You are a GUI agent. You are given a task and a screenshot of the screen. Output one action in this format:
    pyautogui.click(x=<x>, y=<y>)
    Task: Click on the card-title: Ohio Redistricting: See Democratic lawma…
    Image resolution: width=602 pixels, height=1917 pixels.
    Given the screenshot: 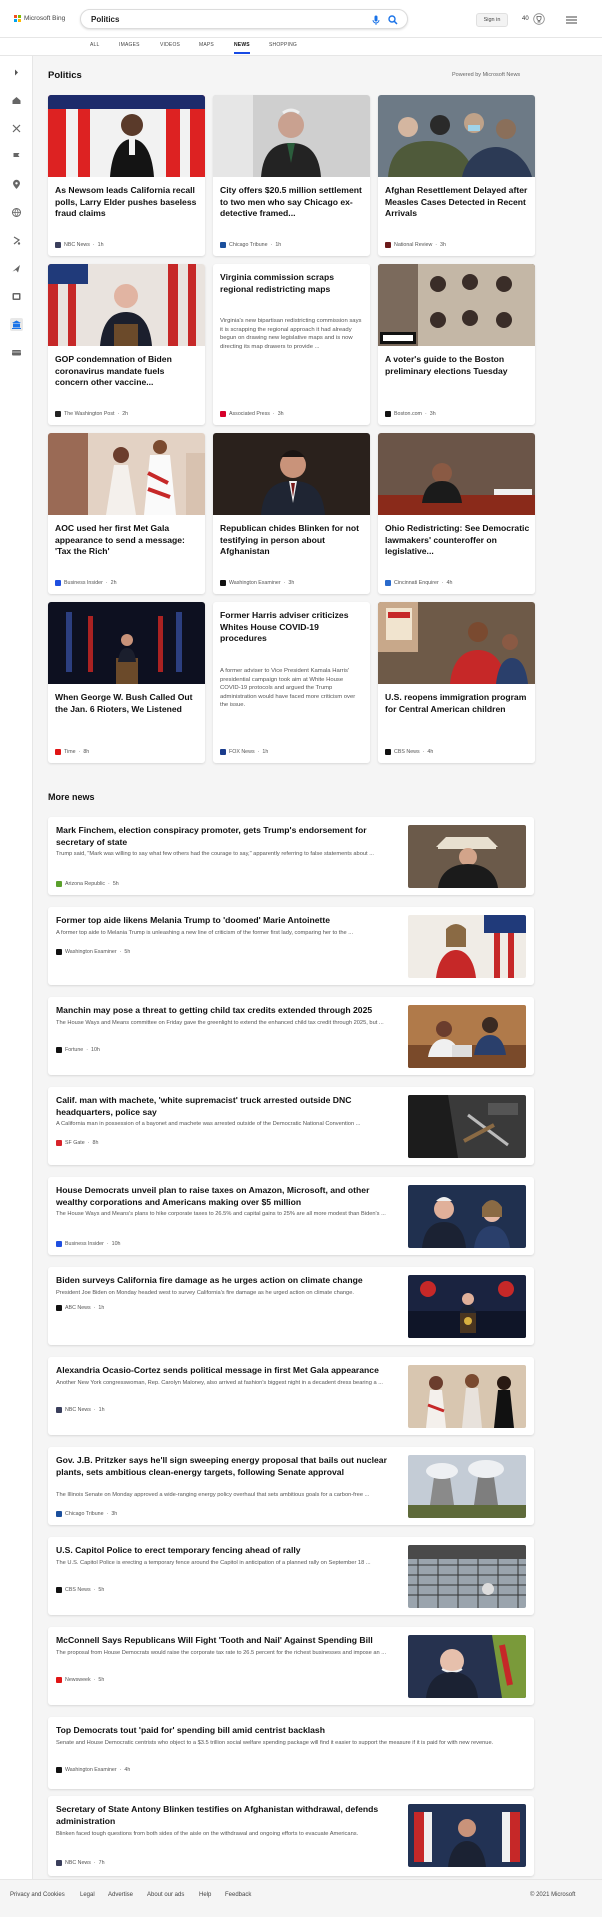 What is the action you would take?
    pyautogui.click(x=457, y=540)
    